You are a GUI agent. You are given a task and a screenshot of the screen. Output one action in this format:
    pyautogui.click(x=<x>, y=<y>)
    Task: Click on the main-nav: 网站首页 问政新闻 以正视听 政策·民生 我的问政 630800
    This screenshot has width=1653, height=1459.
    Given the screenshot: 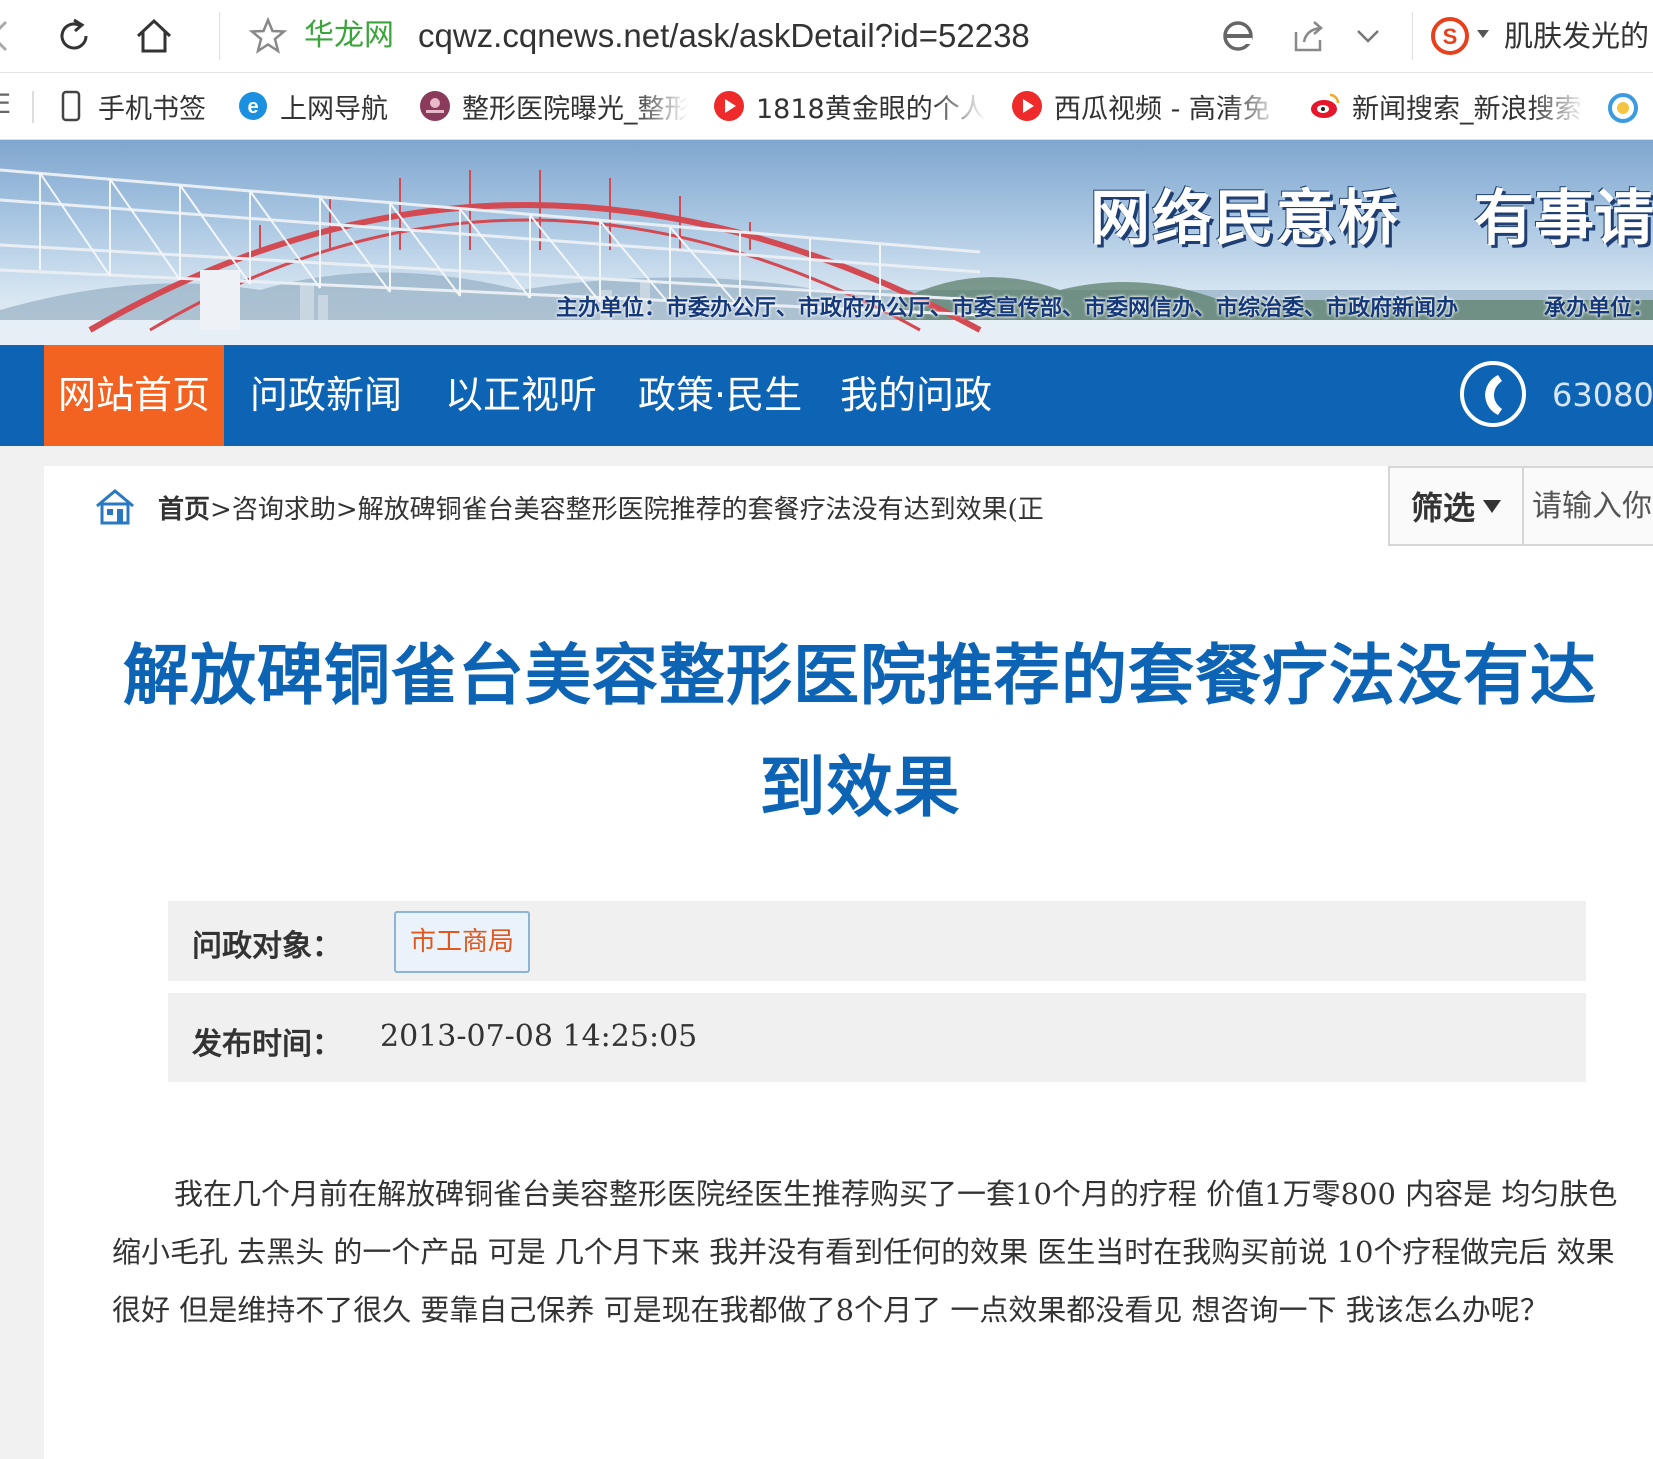 What is the action you would take?
    pyautogui.click(x=826, y=395)
    